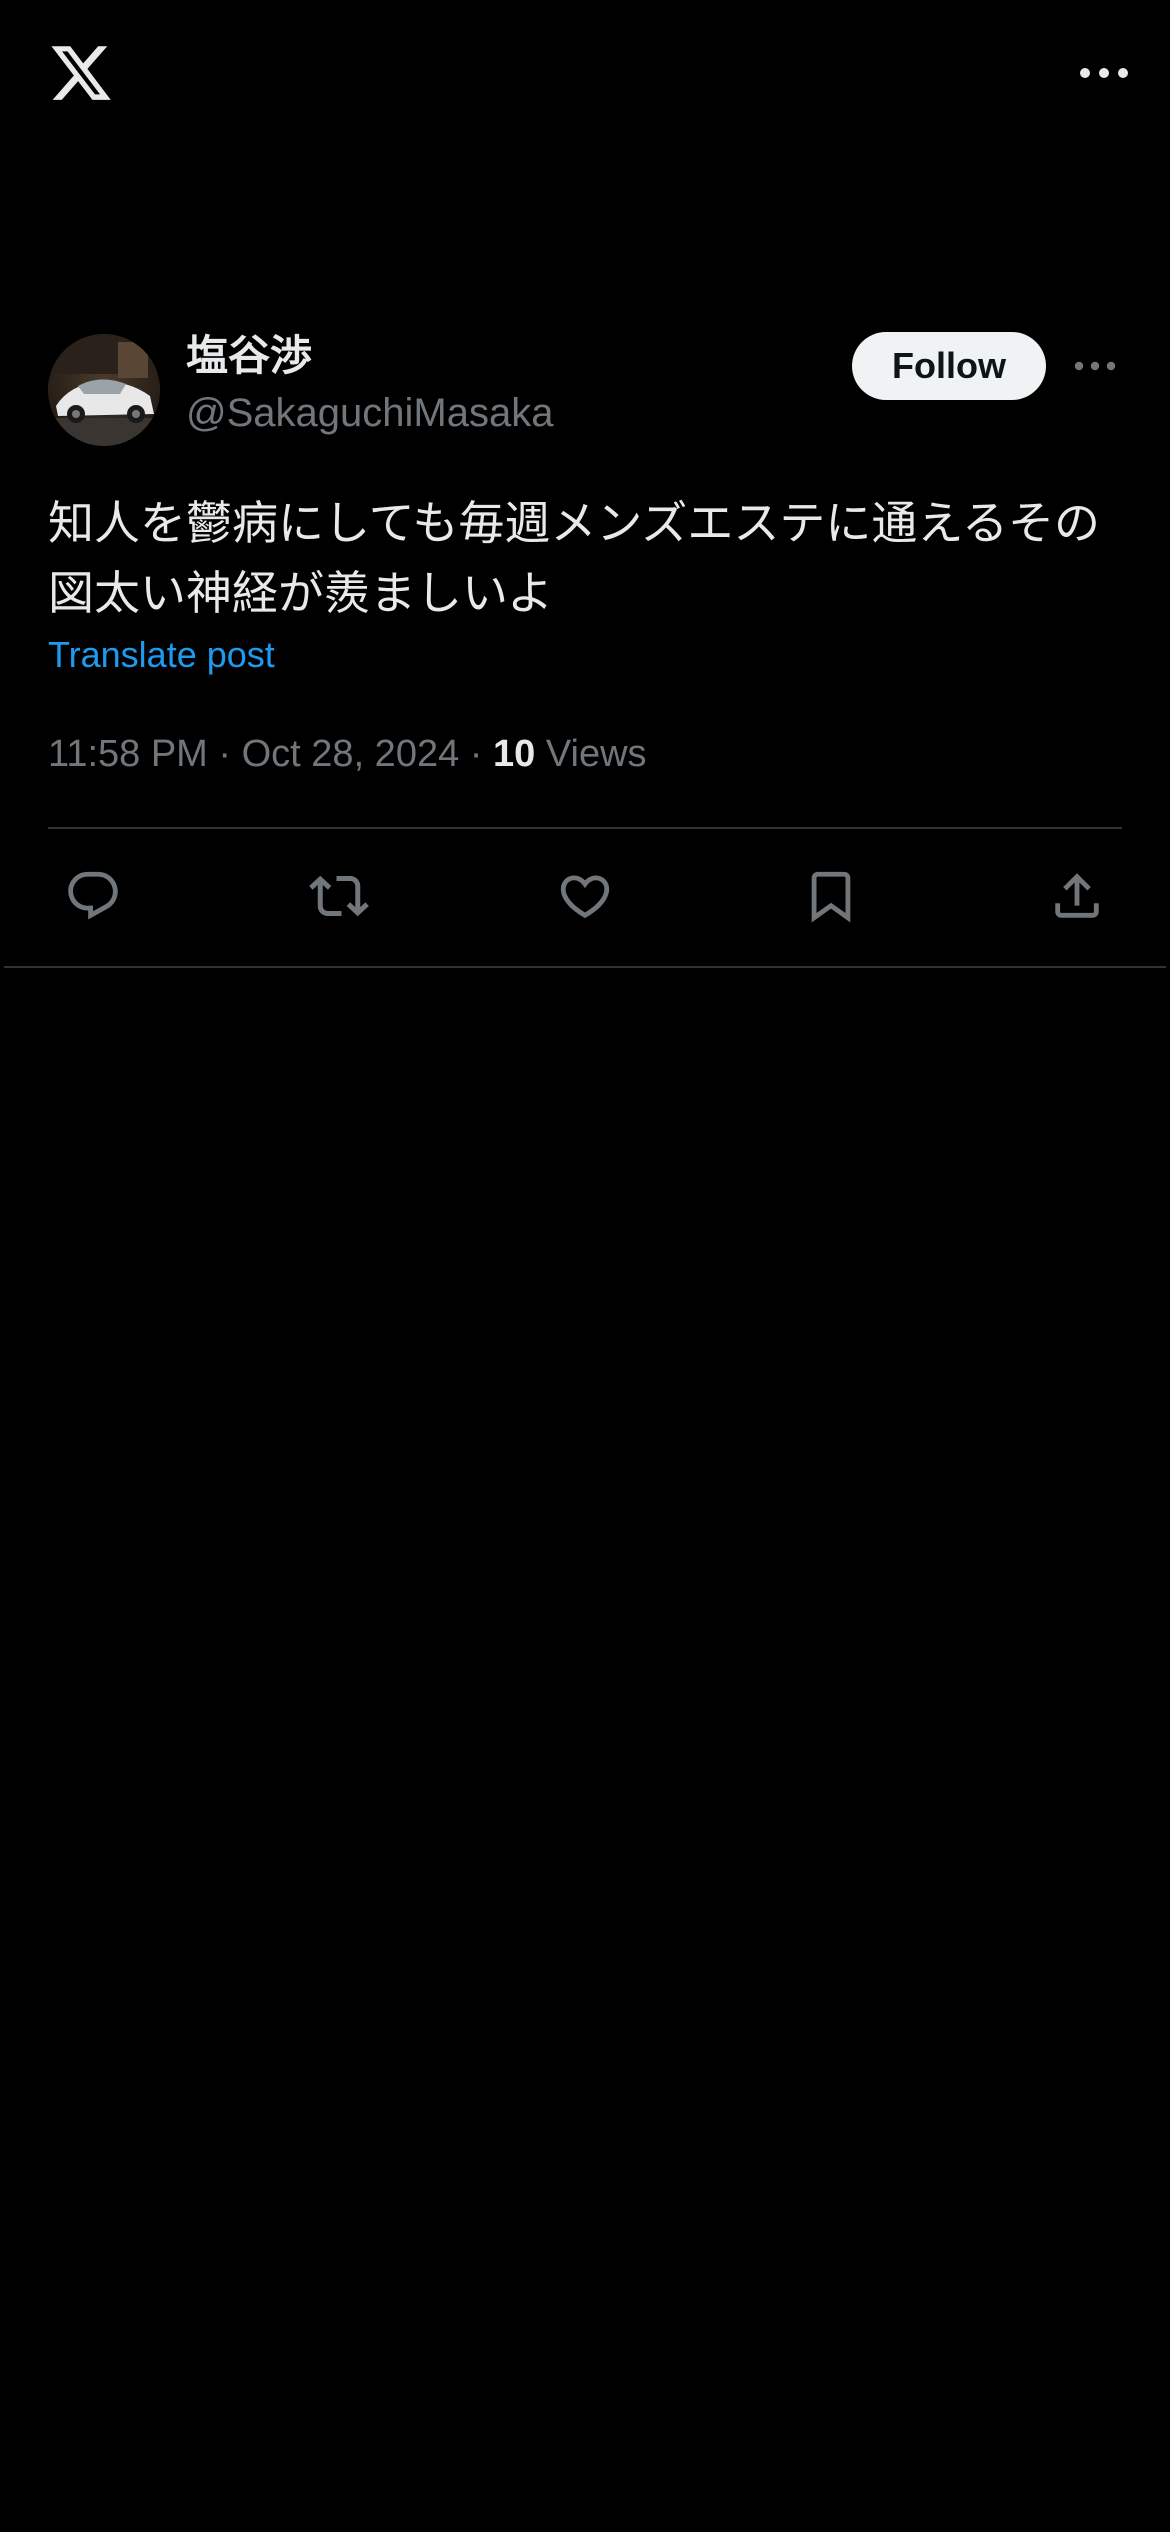  I want to click on post-meta: 11:58 PM · Oct 28, 2024 · 10 Views, so click(347, 754).